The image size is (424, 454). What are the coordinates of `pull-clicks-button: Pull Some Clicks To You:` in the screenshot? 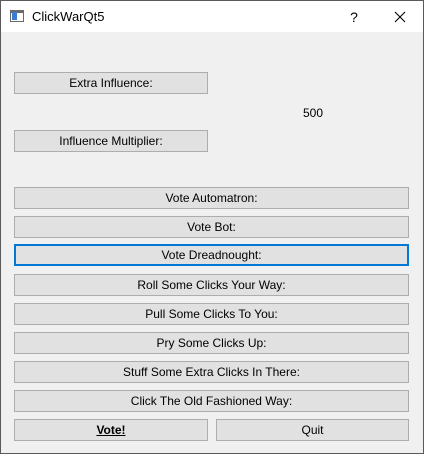 It's located at (211, 314).